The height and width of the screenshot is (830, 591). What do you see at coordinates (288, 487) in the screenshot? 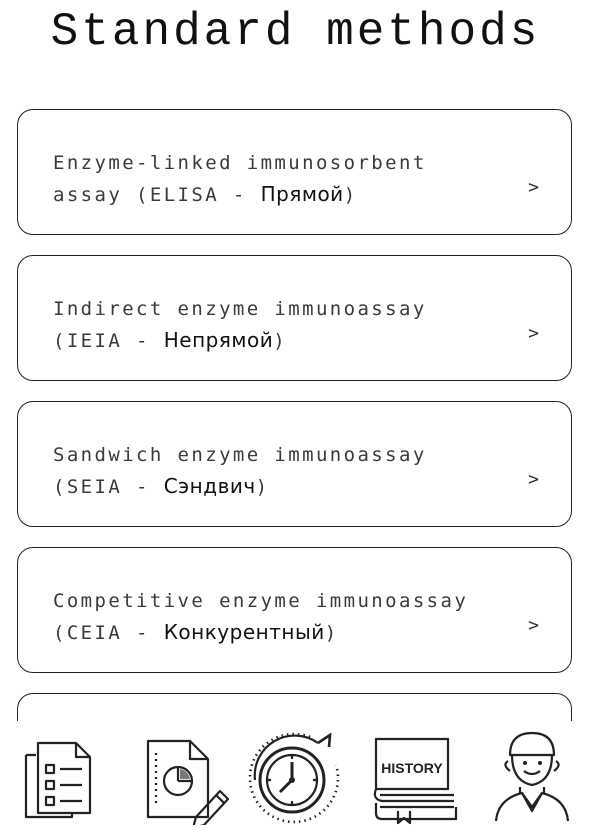
I see `method-line2: (SEIA - Сэндвич)` at bounding box center [288, 487].